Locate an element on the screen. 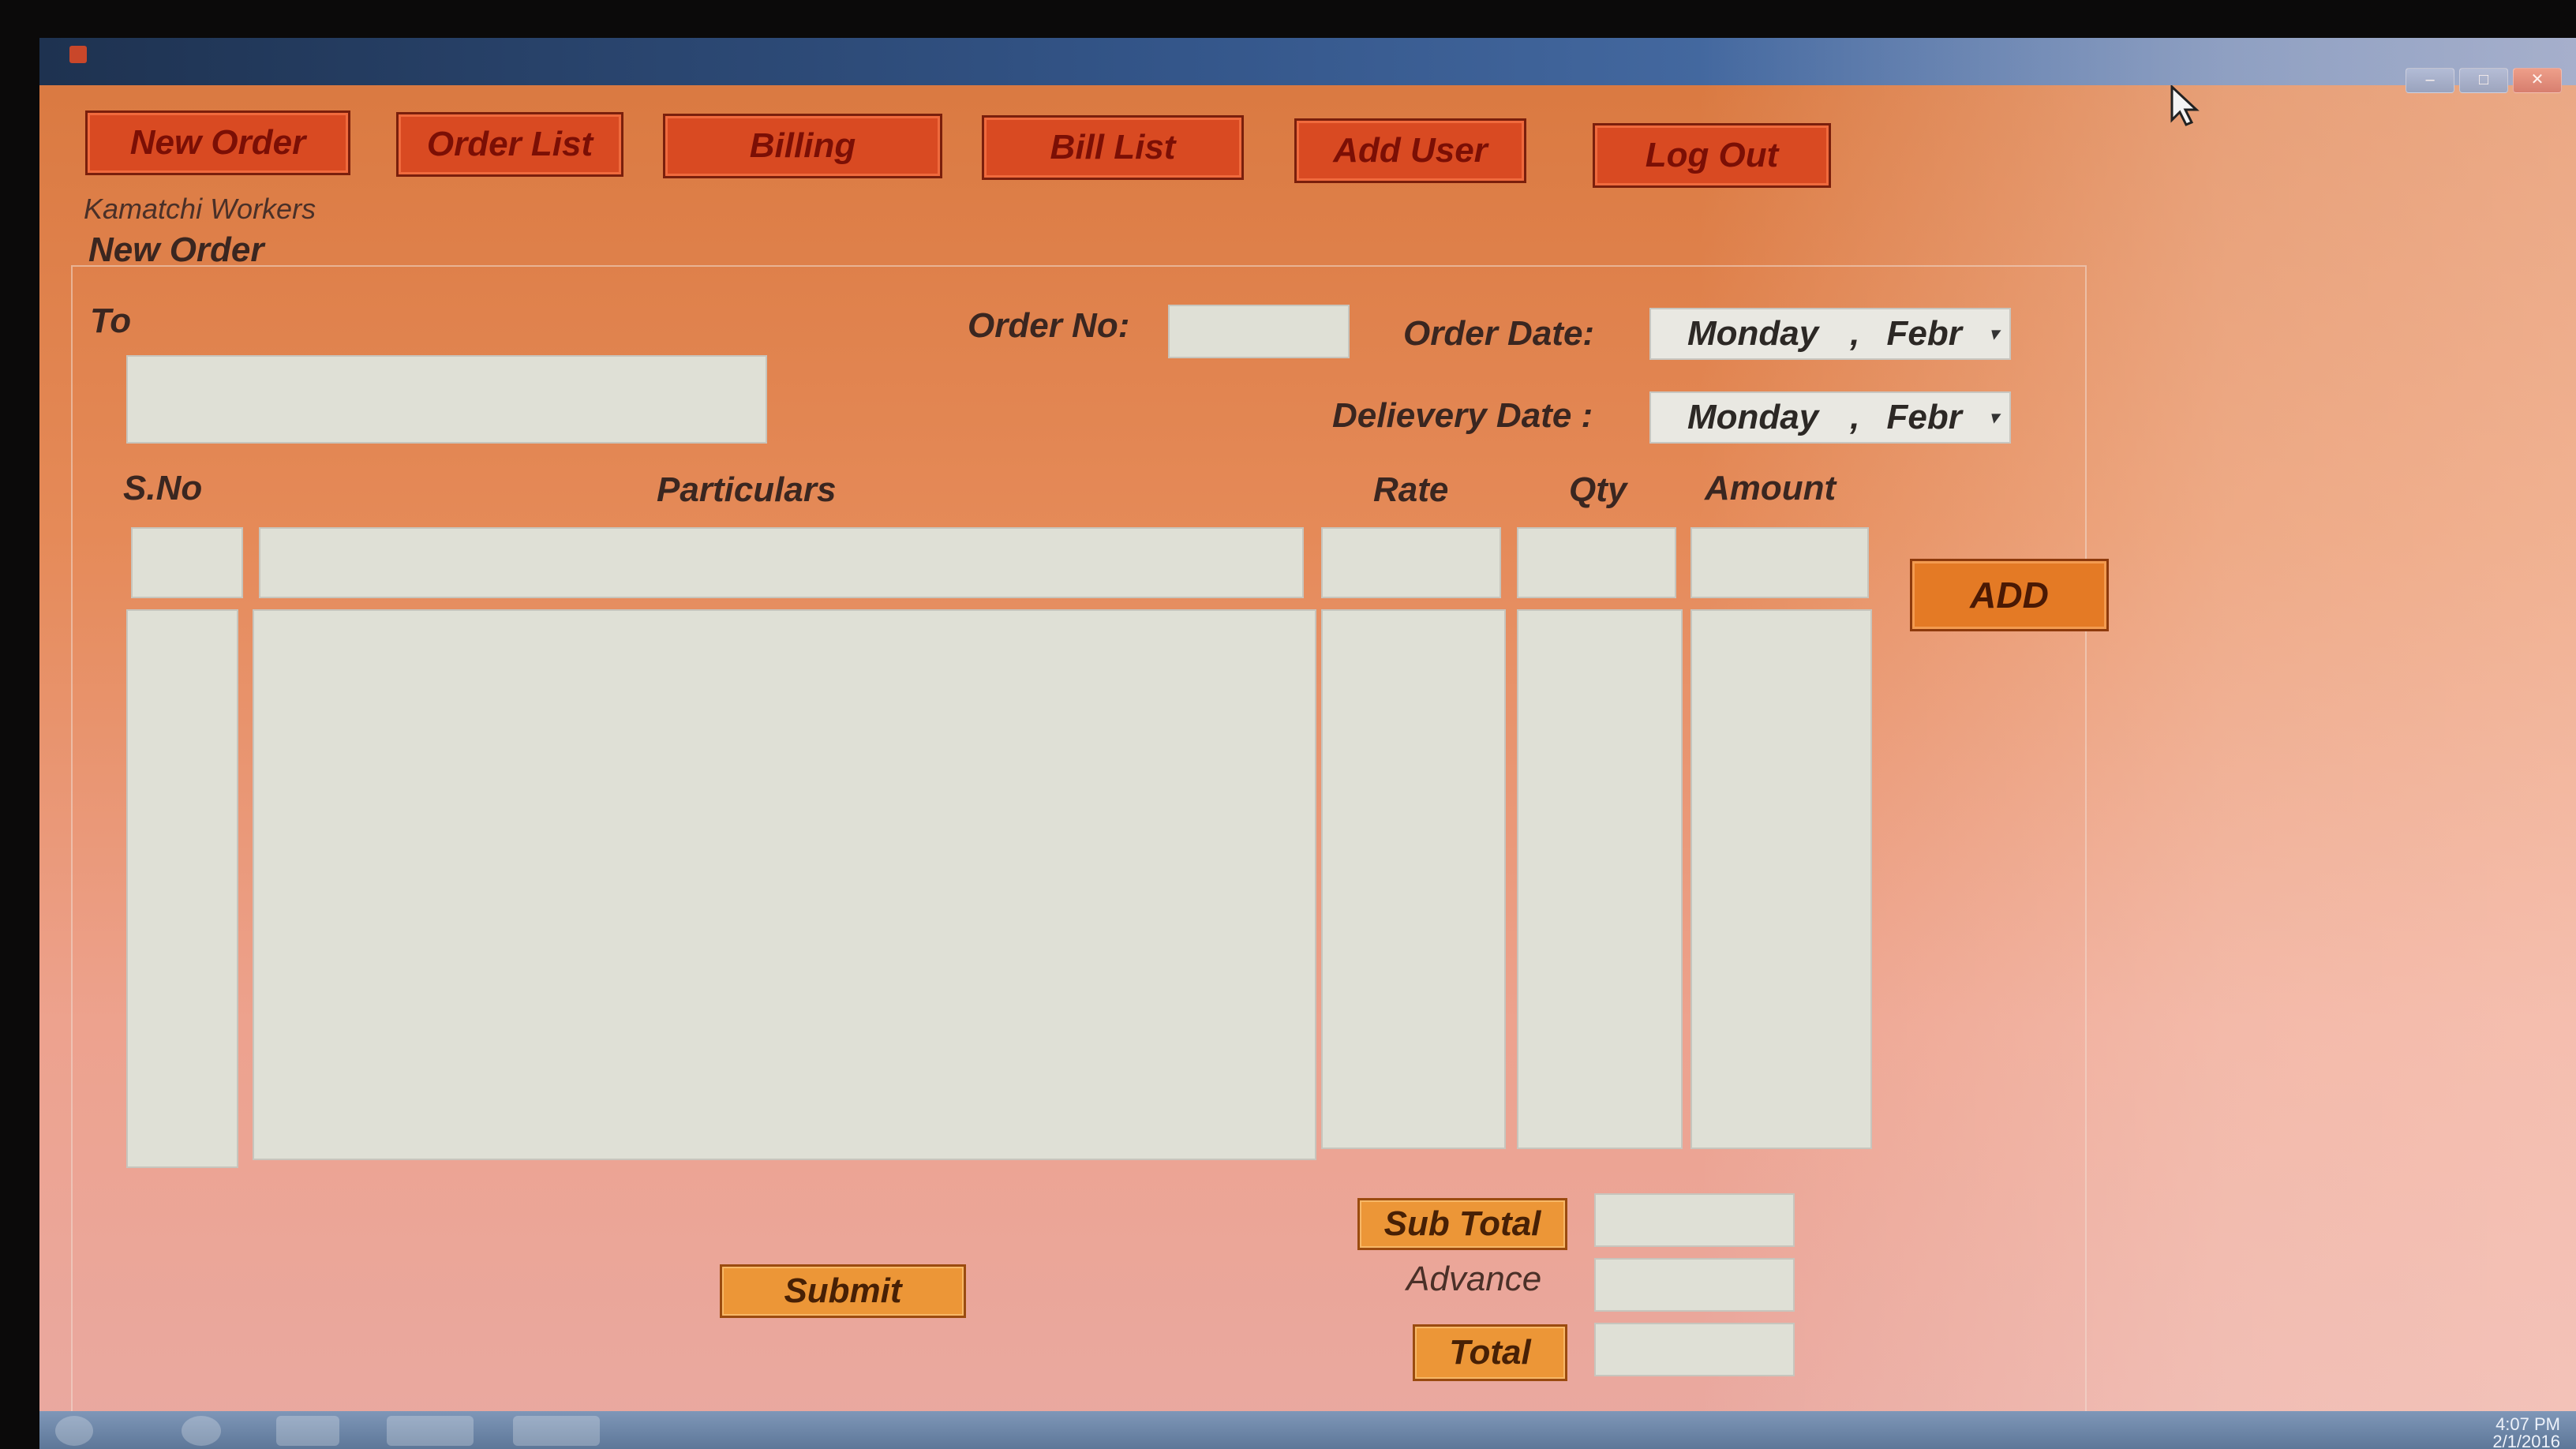 The image size is (2576, 1449). new-order-nav-button: New Order is located at coordinates (217, 142).